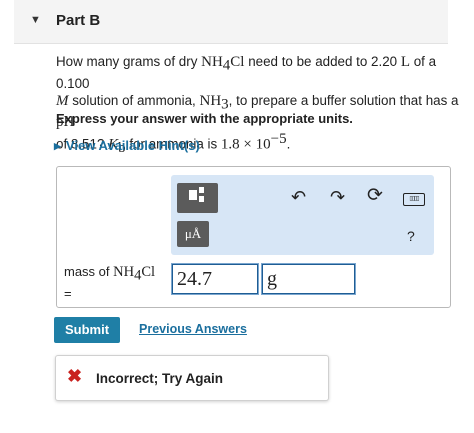 The image size is (474, 433). What do you see at coordinates (302, 215) in the screenshot?
I see `math-toolbar: μÅ ↶ ↷ ⟳ ▯▯▯▯ ?` at bounding box center [302, 215].